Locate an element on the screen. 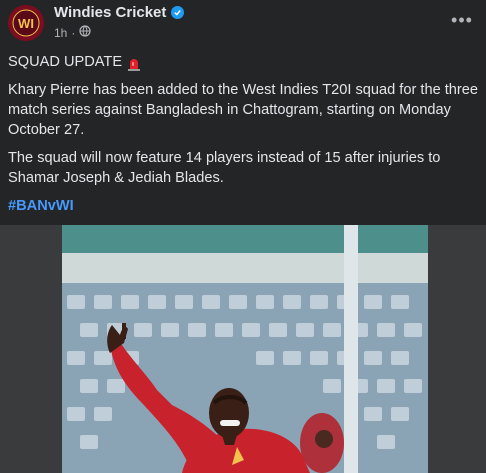  page-name: Windies Cricket is located at coordinates (110, 12).